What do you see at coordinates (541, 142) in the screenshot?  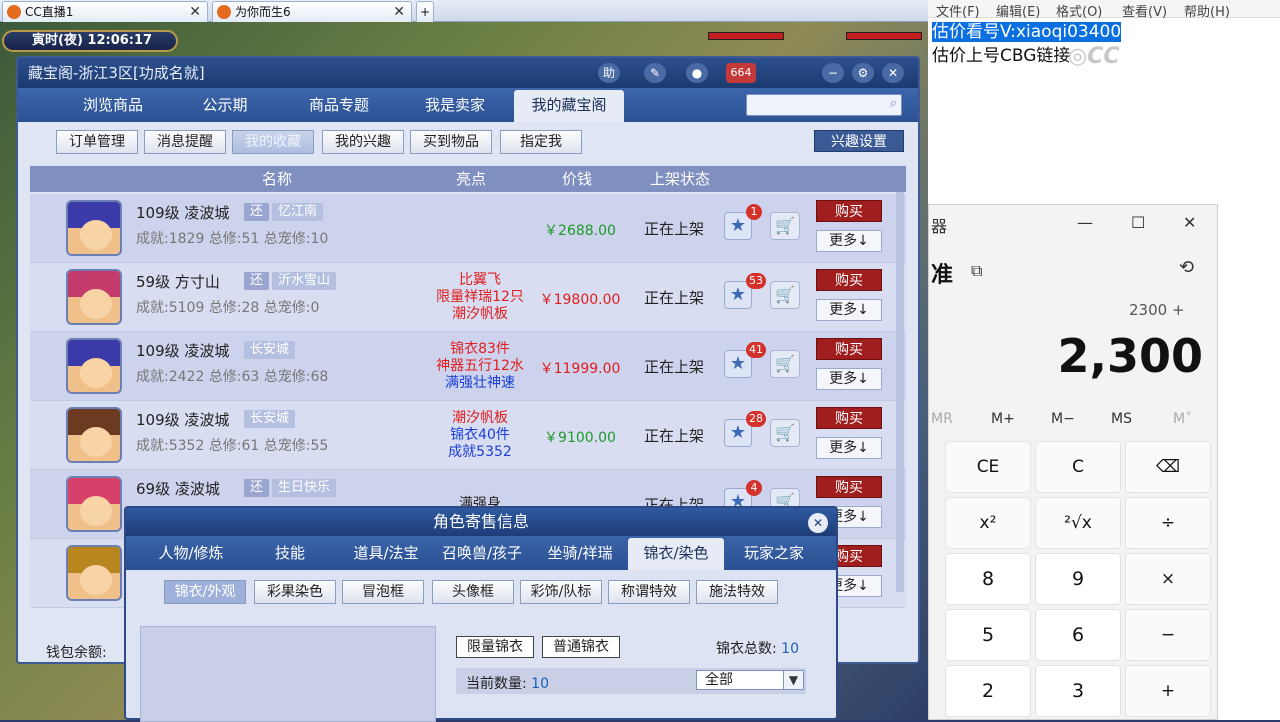 I see `designated-me-button: 指定我` at bounding box center [541, 142].